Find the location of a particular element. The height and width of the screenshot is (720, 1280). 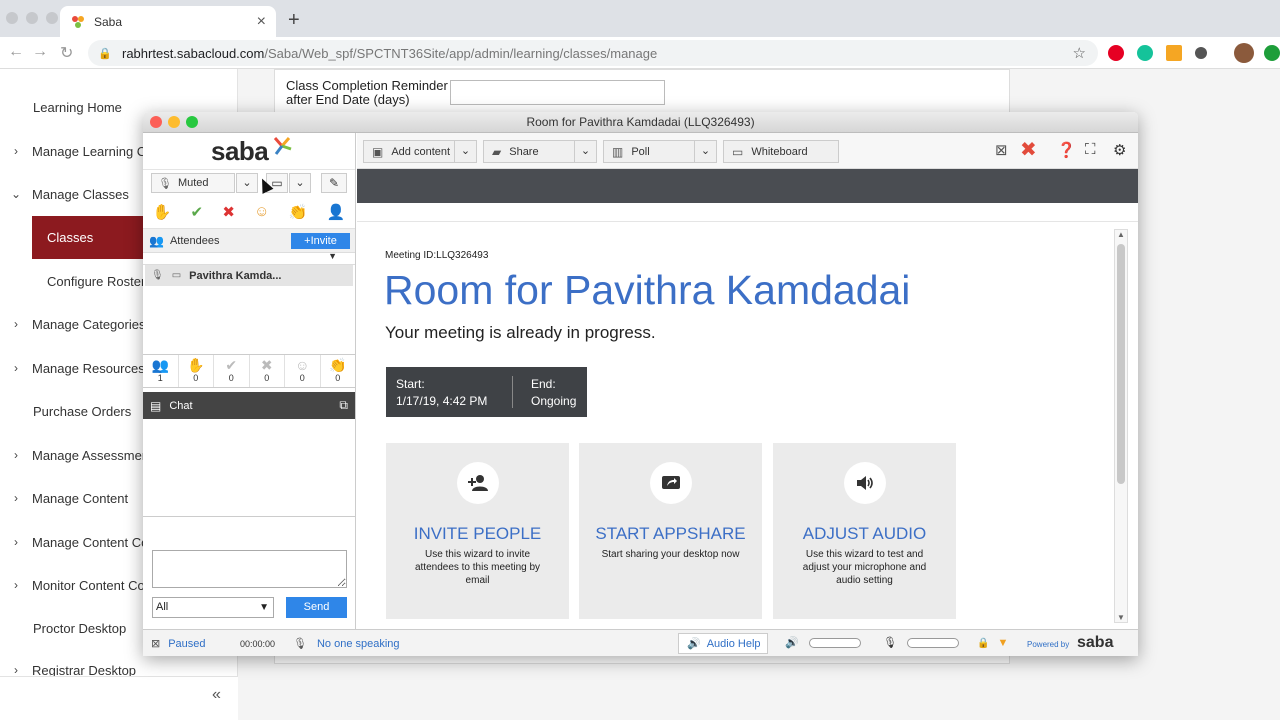

sort-arrow-icon: ▼ is located at coordinates (332, 256).